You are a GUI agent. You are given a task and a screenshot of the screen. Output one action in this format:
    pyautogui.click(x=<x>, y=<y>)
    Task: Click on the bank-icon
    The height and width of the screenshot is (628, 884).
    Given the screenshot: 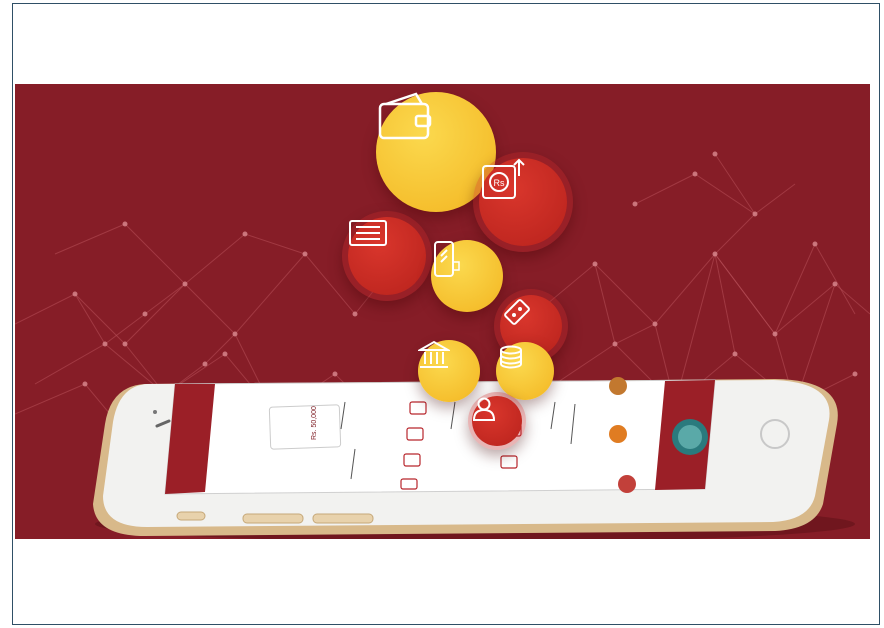 What is the action you would take?
    pyautogui.click(x=449, y=371)
    